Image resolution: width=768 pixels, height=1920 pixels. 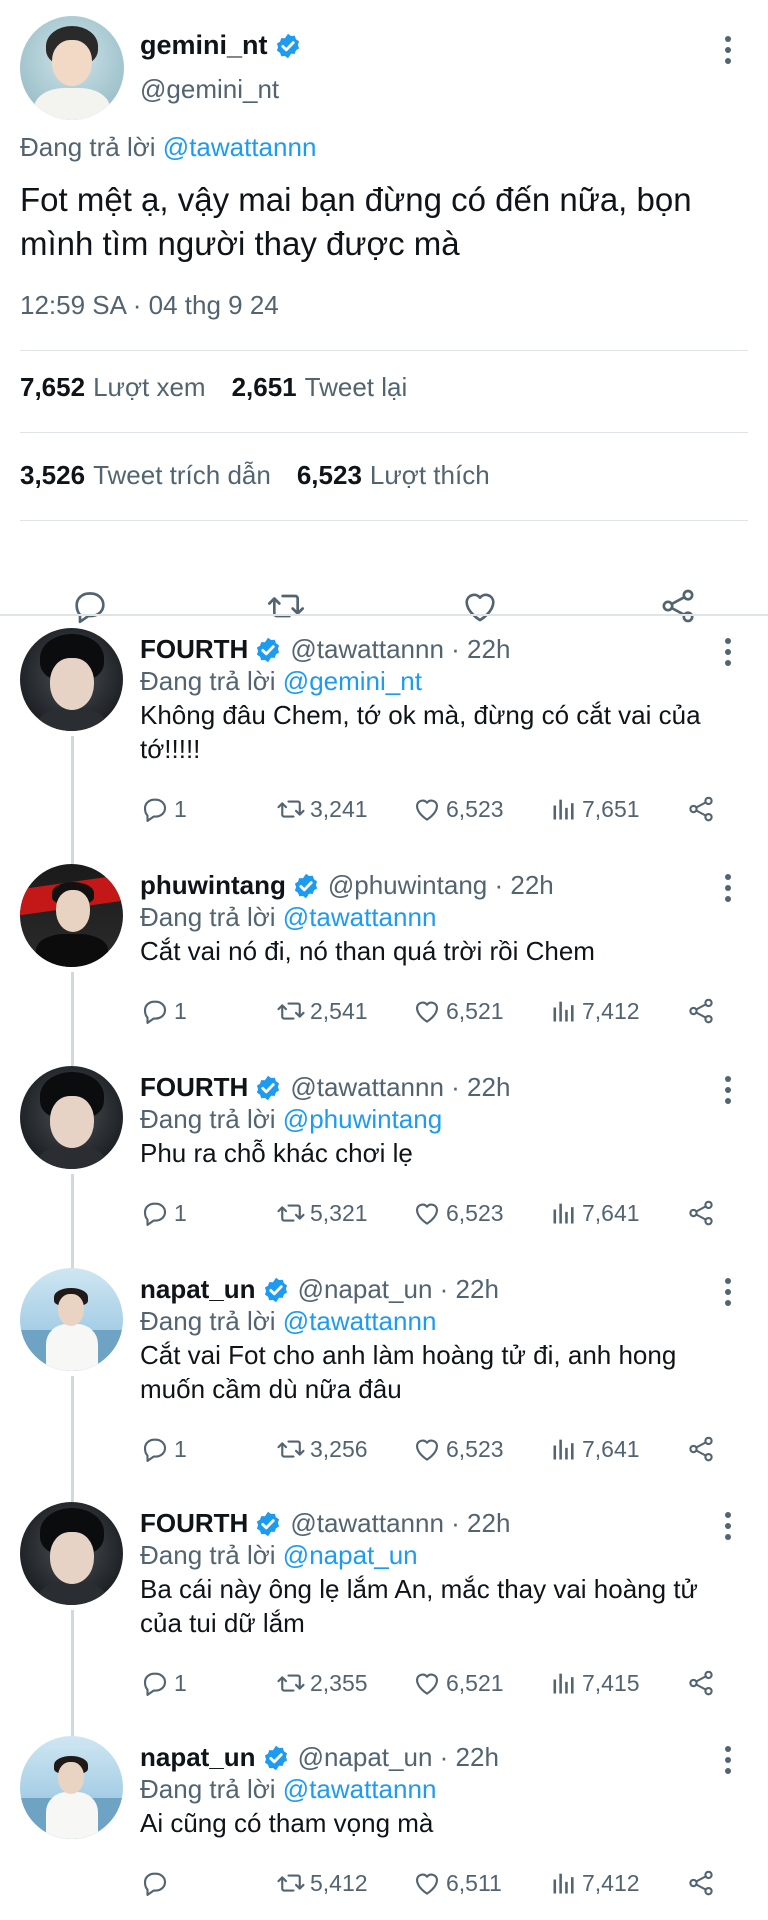 I want to click on author-row: napat_un @napat_un · 22h, so click(x=319, y=1289).